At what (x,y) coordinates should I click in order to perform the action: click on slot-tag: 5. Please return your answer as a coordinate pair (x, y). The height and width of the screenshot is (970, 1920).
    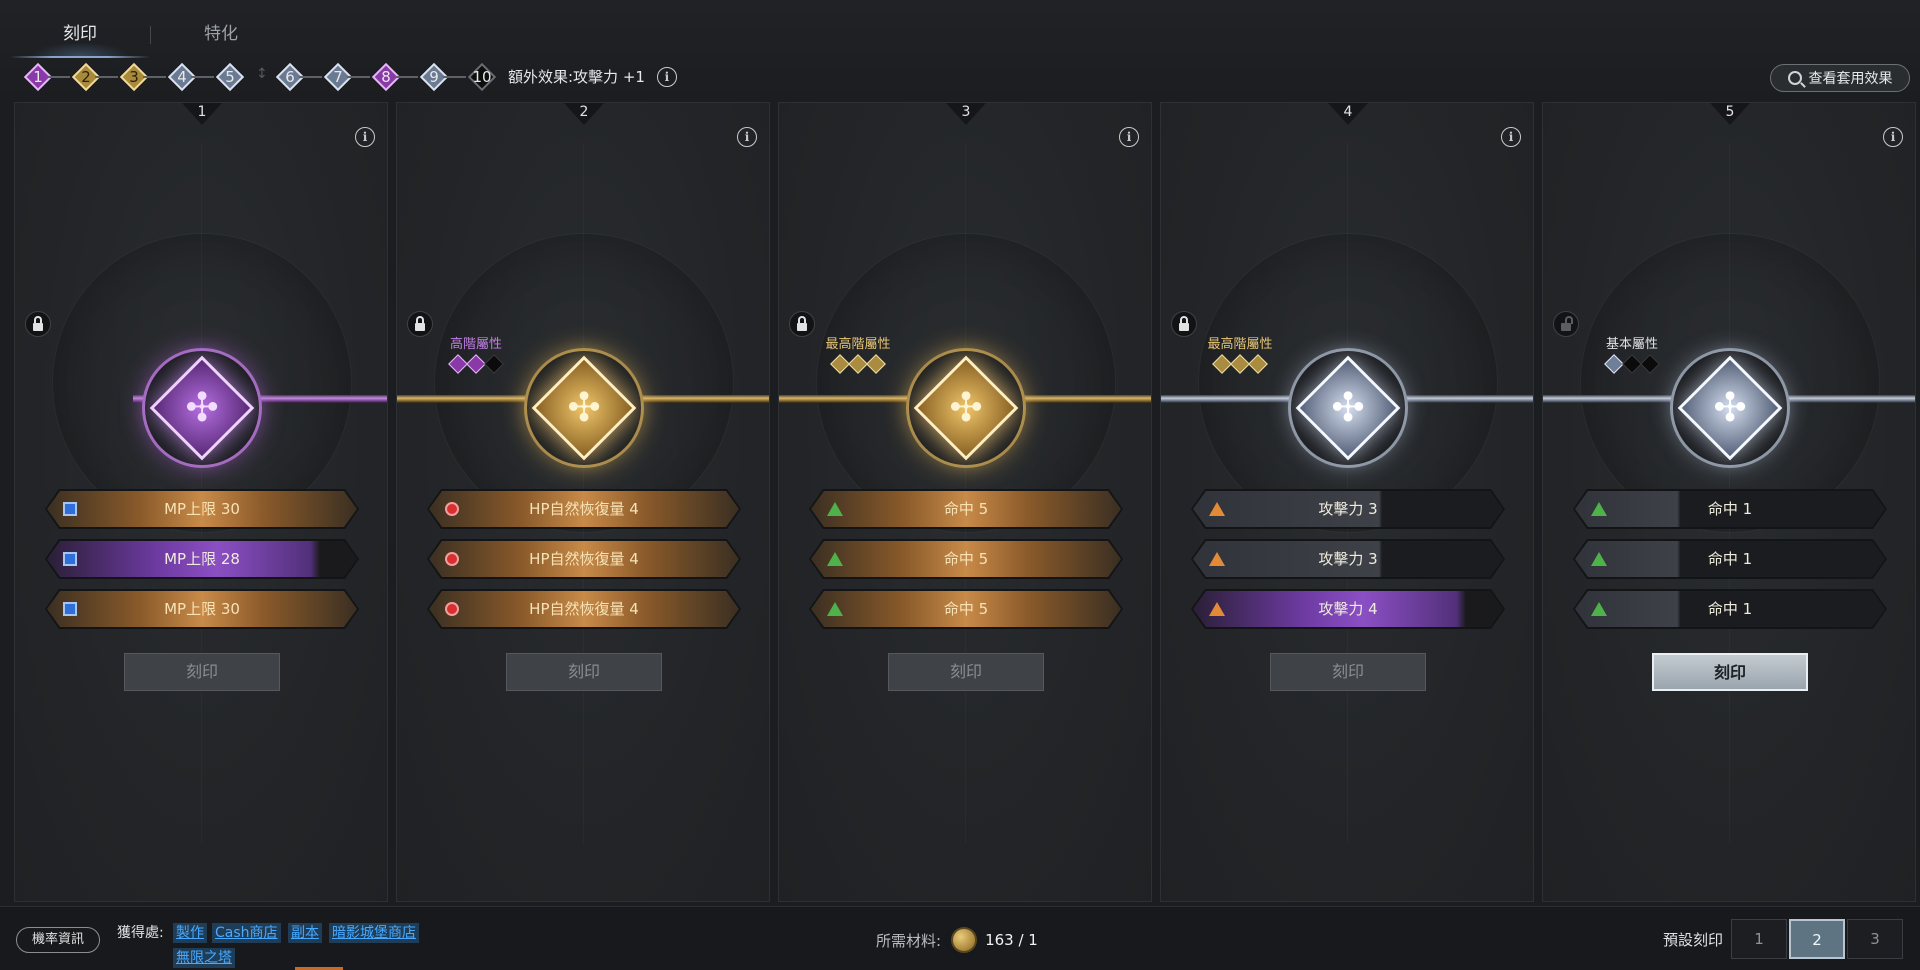
    Looking at the image, I should click on (1730, 115).